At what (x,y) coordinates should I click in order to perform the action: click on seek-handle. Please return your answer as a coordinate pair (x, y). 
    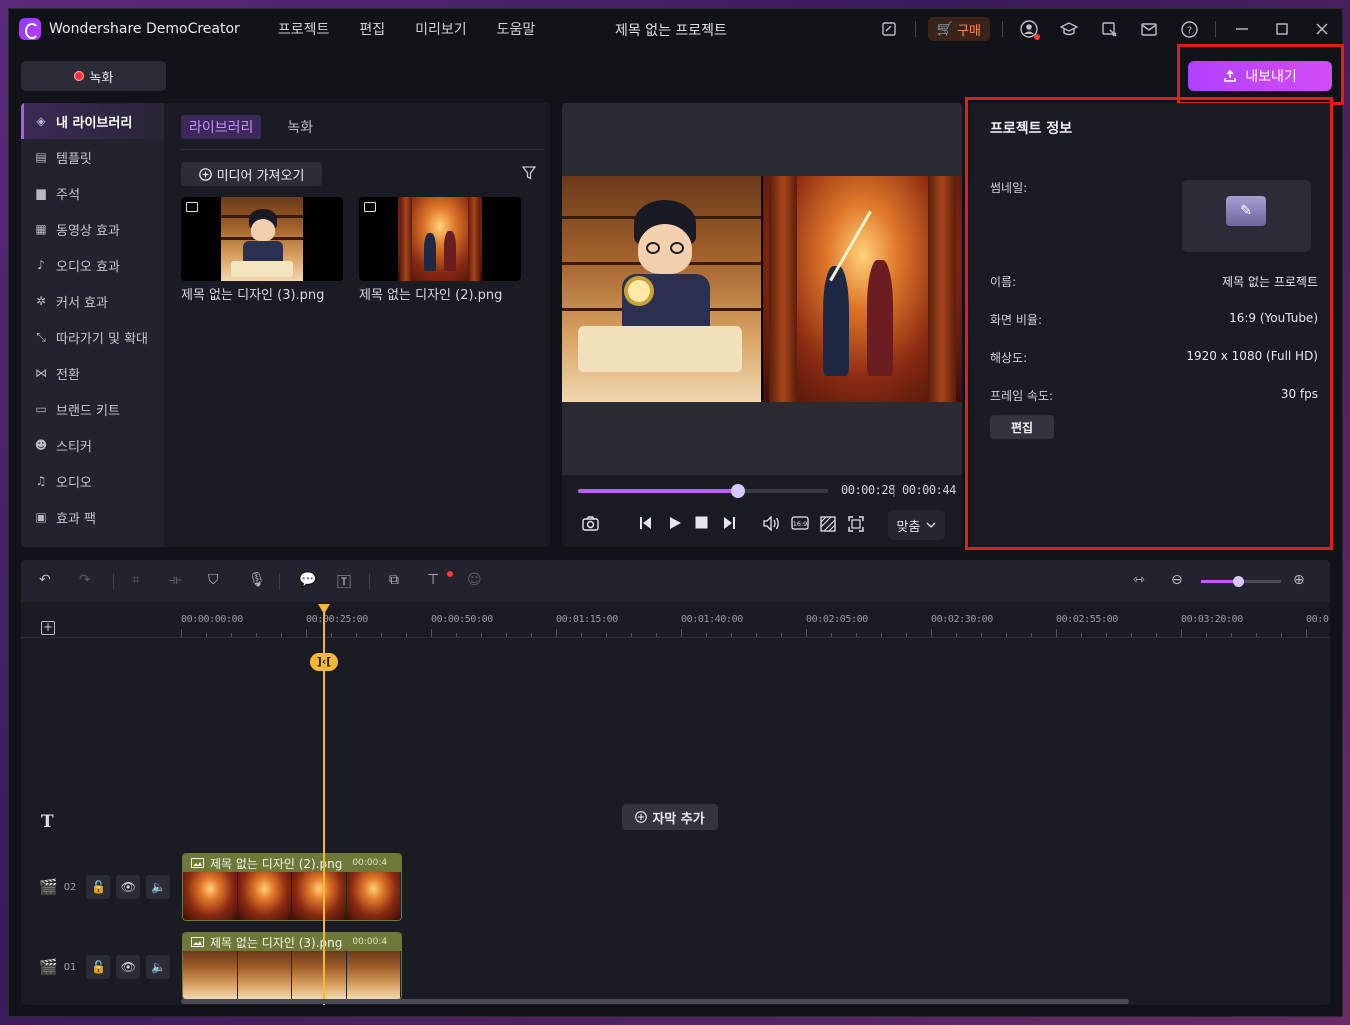
    Looking at the image, I should click on (738, 491).